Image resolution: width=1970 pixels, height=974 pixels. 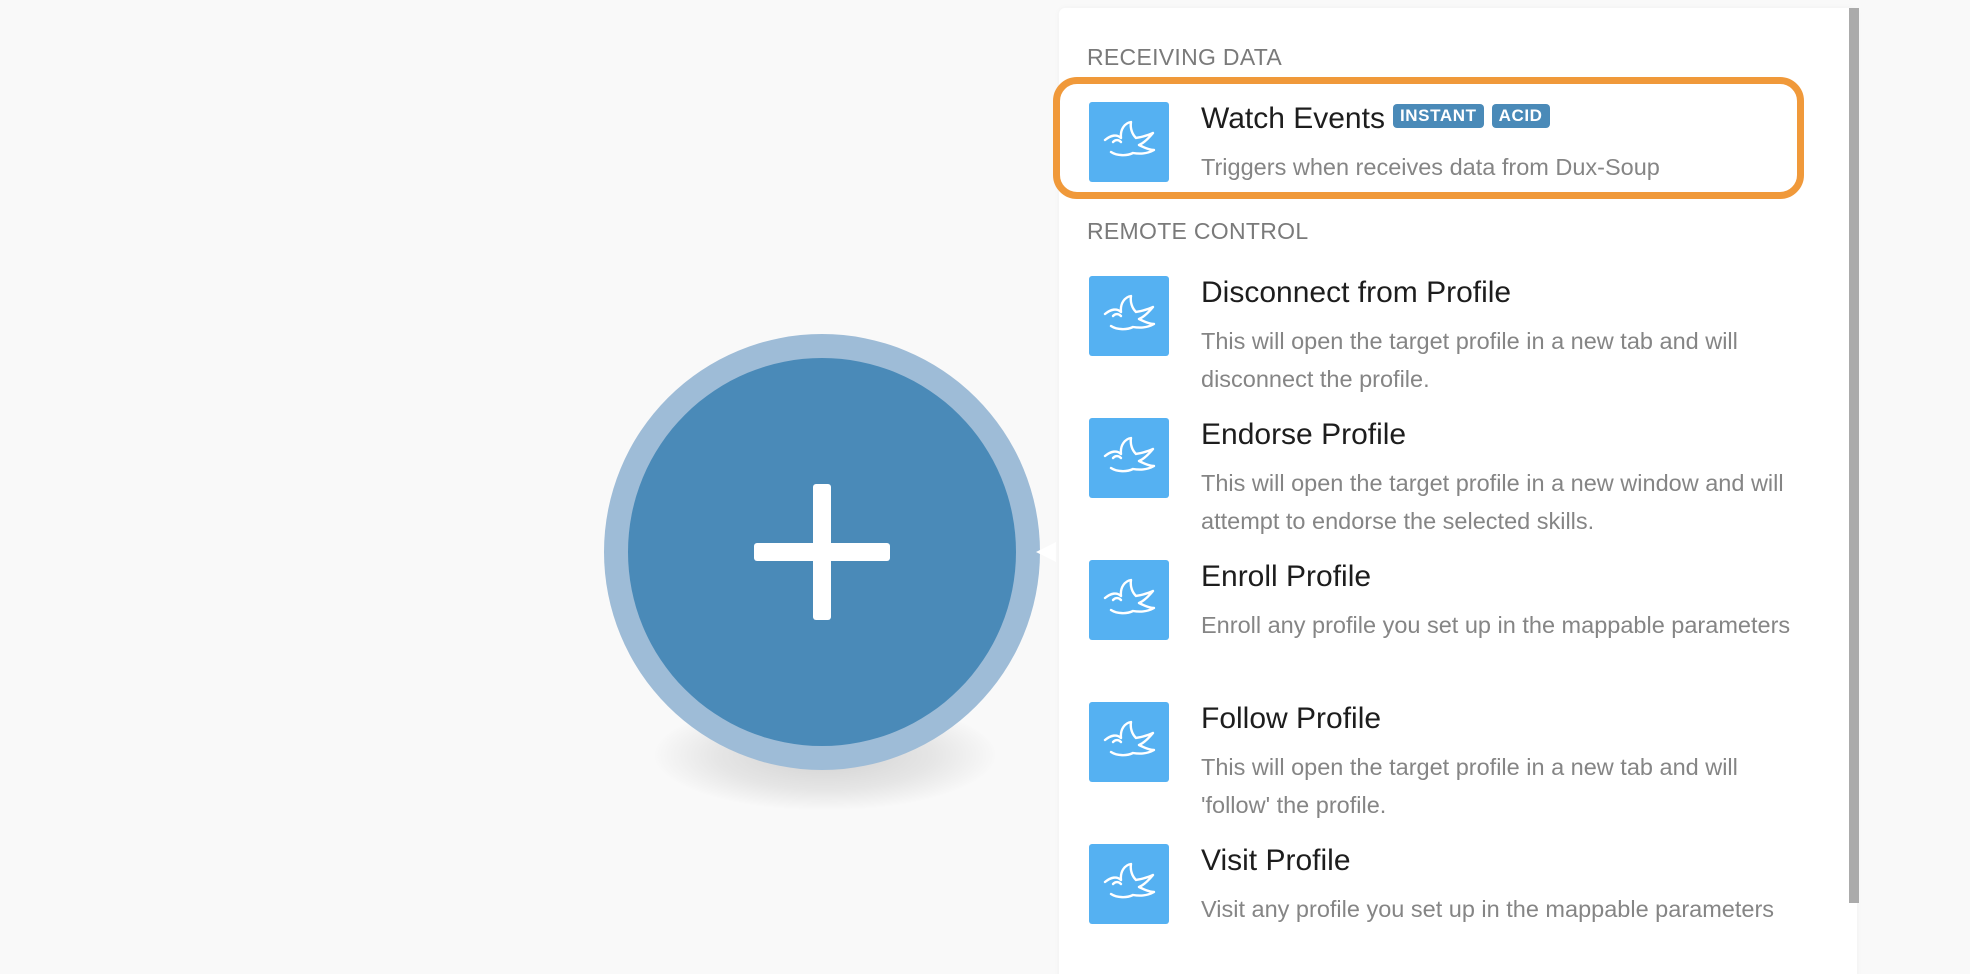 I want to click on module-title: Watch Events INSTANT ACID, so click(x=1375, y=119).